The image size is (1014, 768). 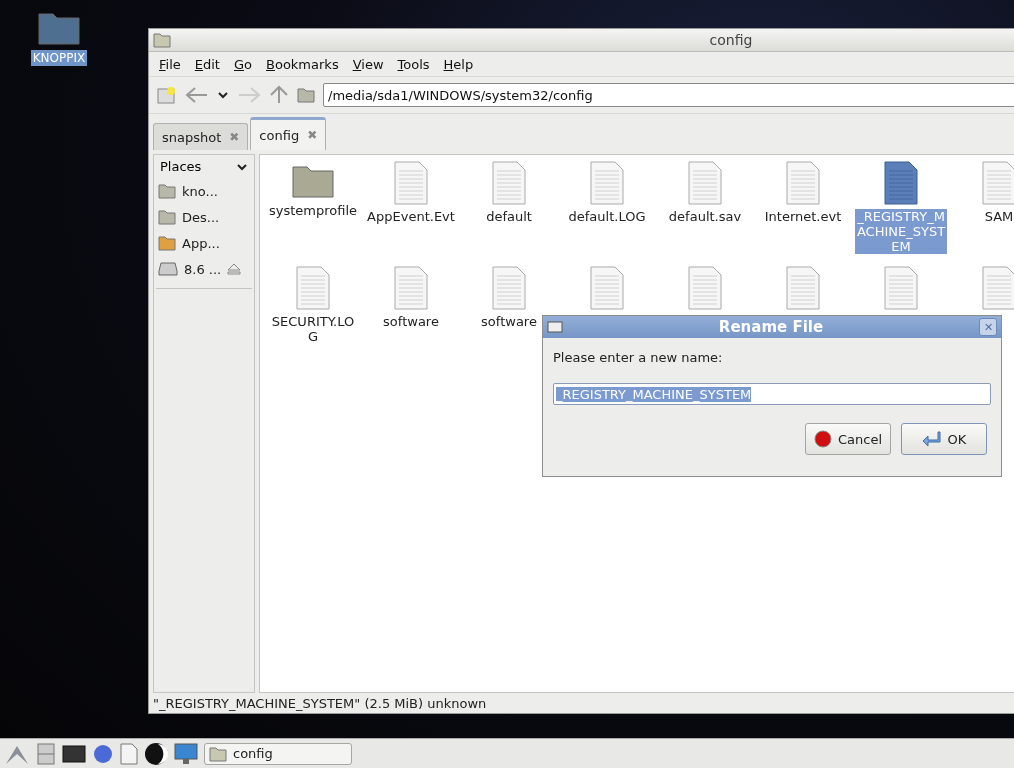 What do you see at coordinates (320, 703) in the screenshot?
I see `status-text: "_REGISTRY_MACHINE_SYSTEM" (2.5 MiB) unknown` at bounding box center [320, 703].